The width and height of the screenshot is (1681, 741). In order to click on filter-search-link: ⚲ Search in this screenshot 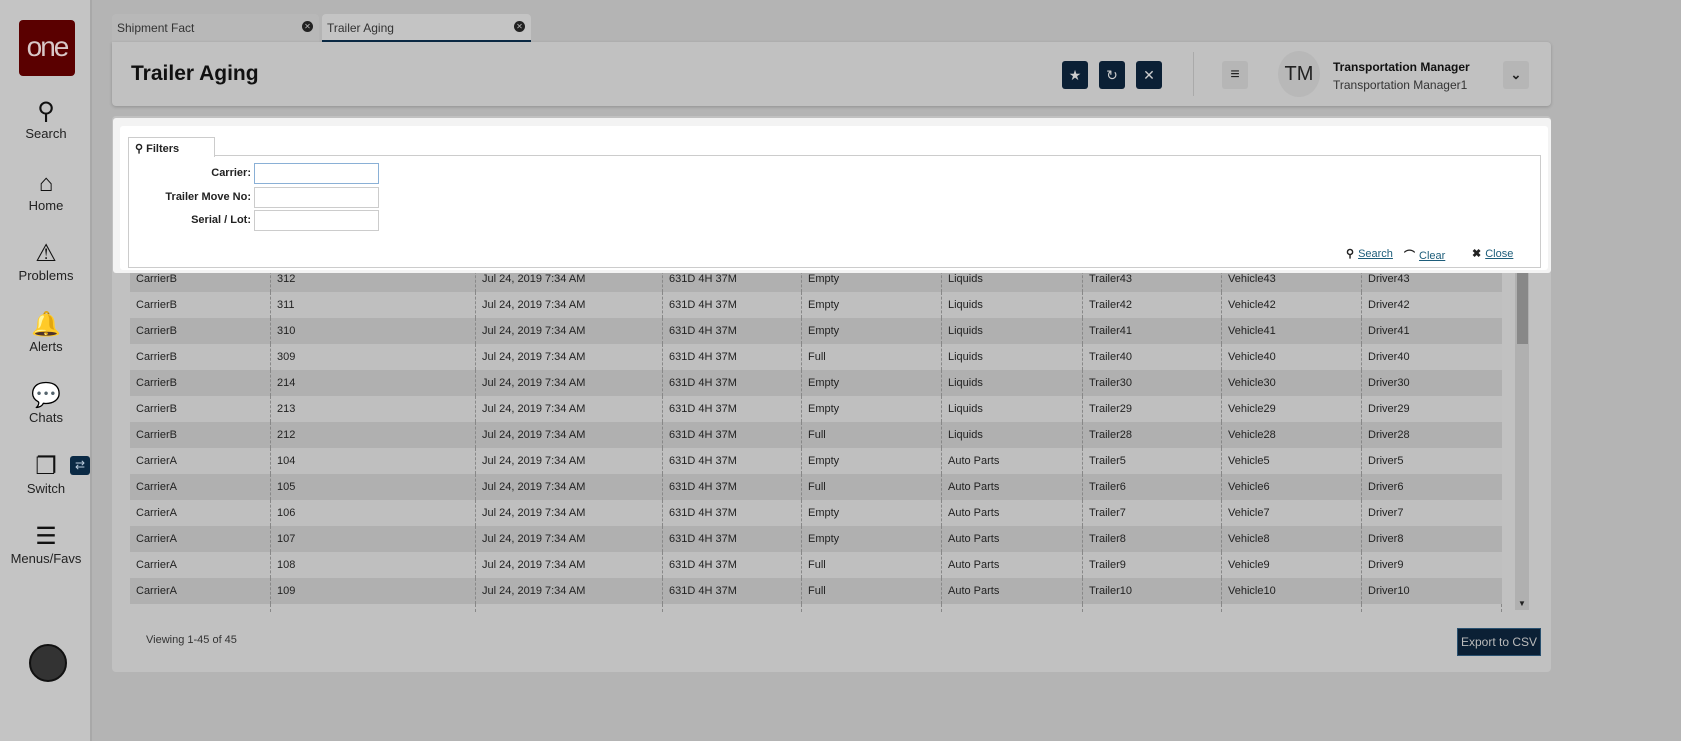, I will do `click(1369, 253)`.